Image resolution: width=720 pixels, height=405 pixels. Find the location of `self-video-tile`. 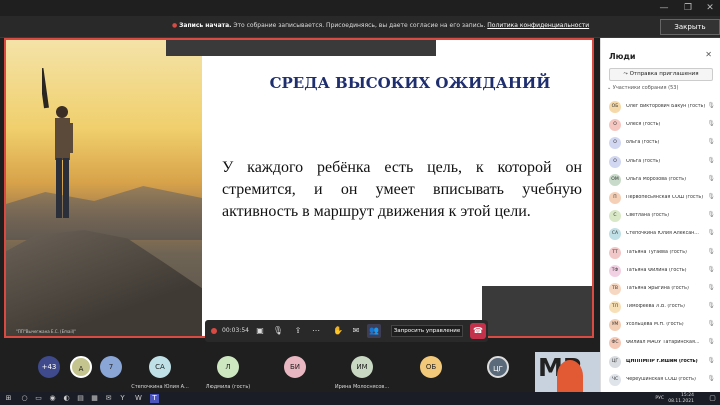

self-video-tile is located at coordinates (537, 311).